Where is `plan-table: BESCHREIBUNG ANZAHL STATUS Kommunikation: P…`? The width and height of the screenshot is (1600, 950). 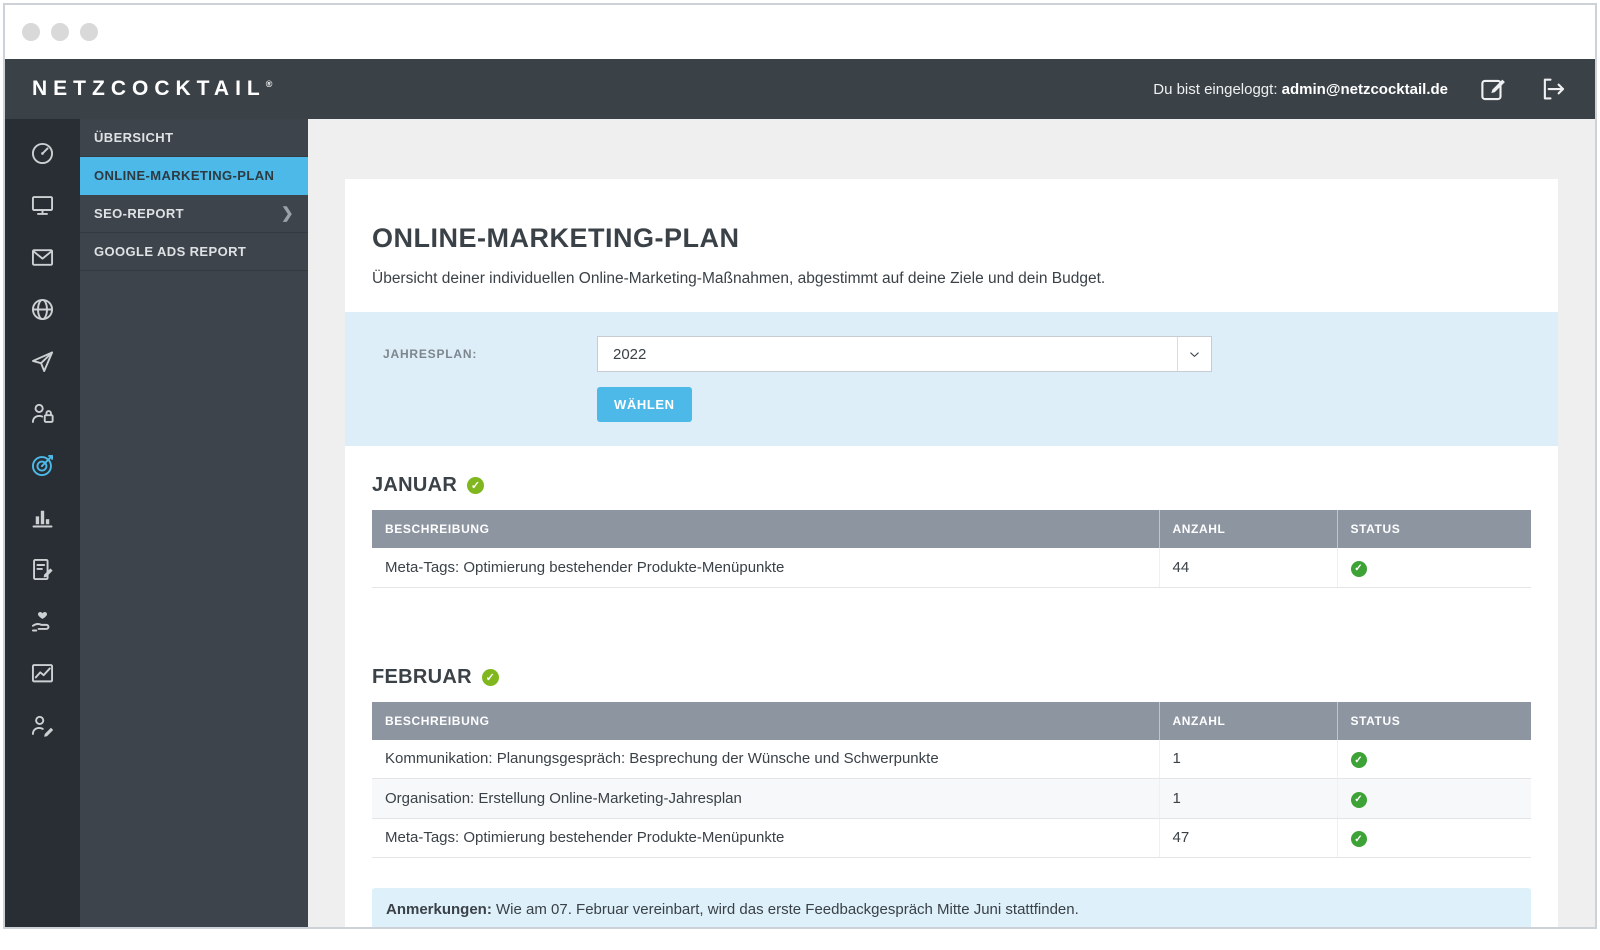
plan-table: BESCHREIBUNG ANZAHL STATUS Kommunikation: P… is located at coordinates (951, 780).